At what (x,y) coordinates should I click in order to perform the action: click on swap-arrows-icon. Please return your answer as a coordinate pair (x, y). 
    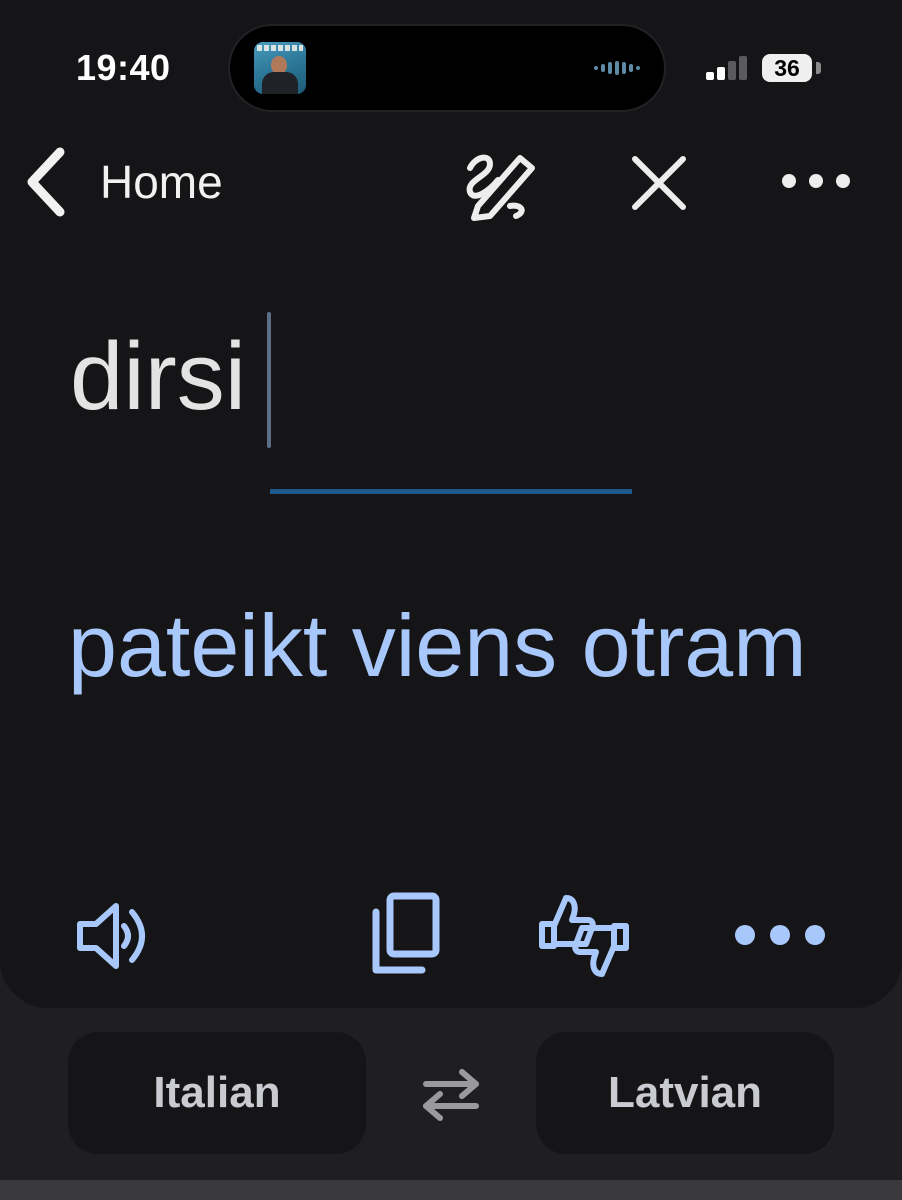
    Looking at the image, I should click on (451, 1095).